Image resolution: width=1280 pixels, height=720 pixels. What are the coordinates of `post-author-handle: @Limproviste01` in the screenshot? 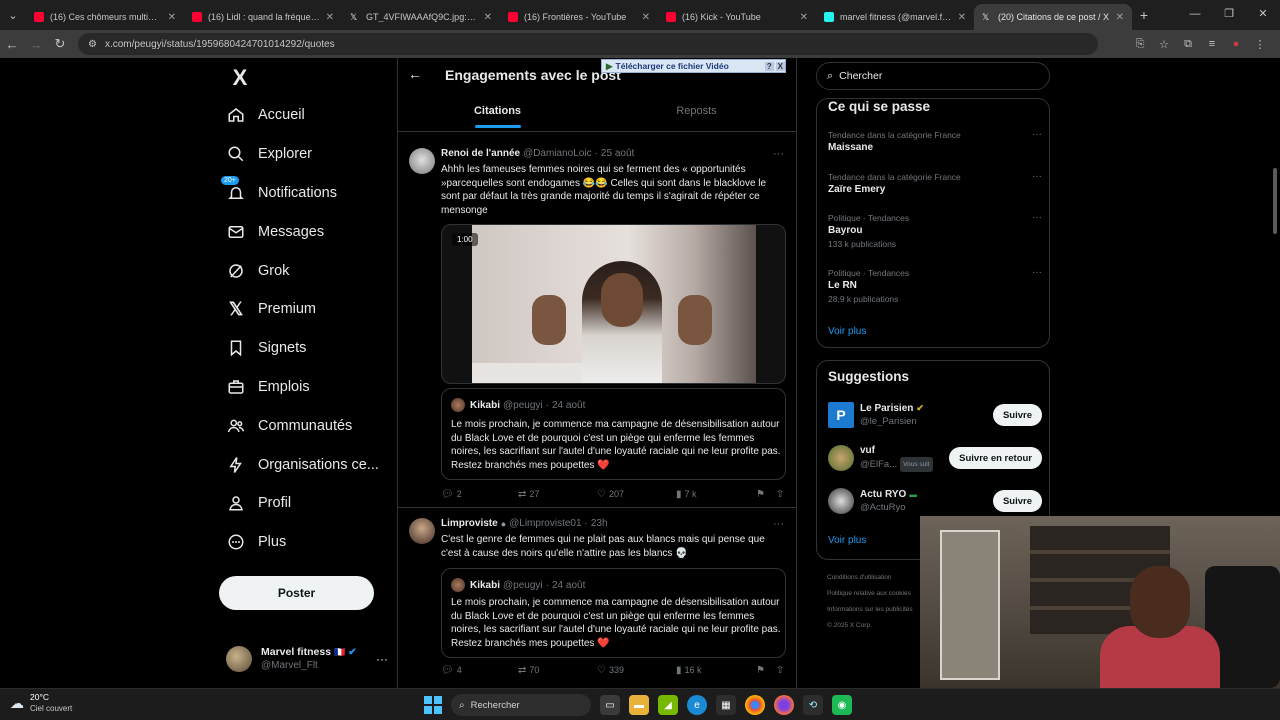 It's located at (545, 523).